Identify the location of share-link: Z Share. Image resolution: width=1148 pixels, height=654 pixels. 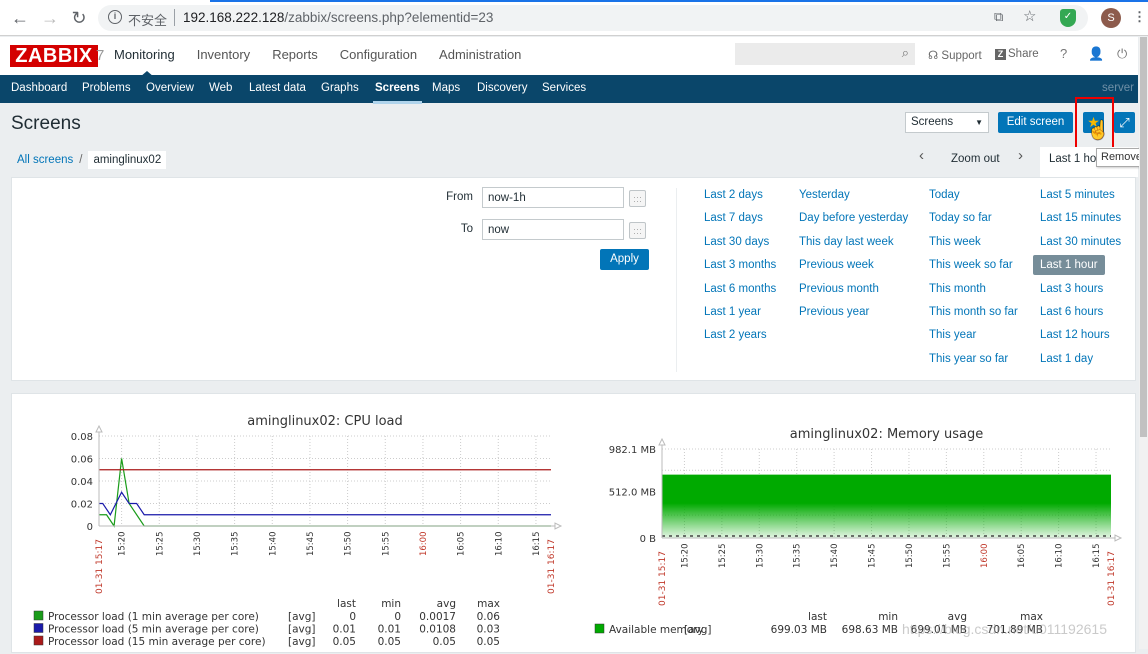
(1017, 54).